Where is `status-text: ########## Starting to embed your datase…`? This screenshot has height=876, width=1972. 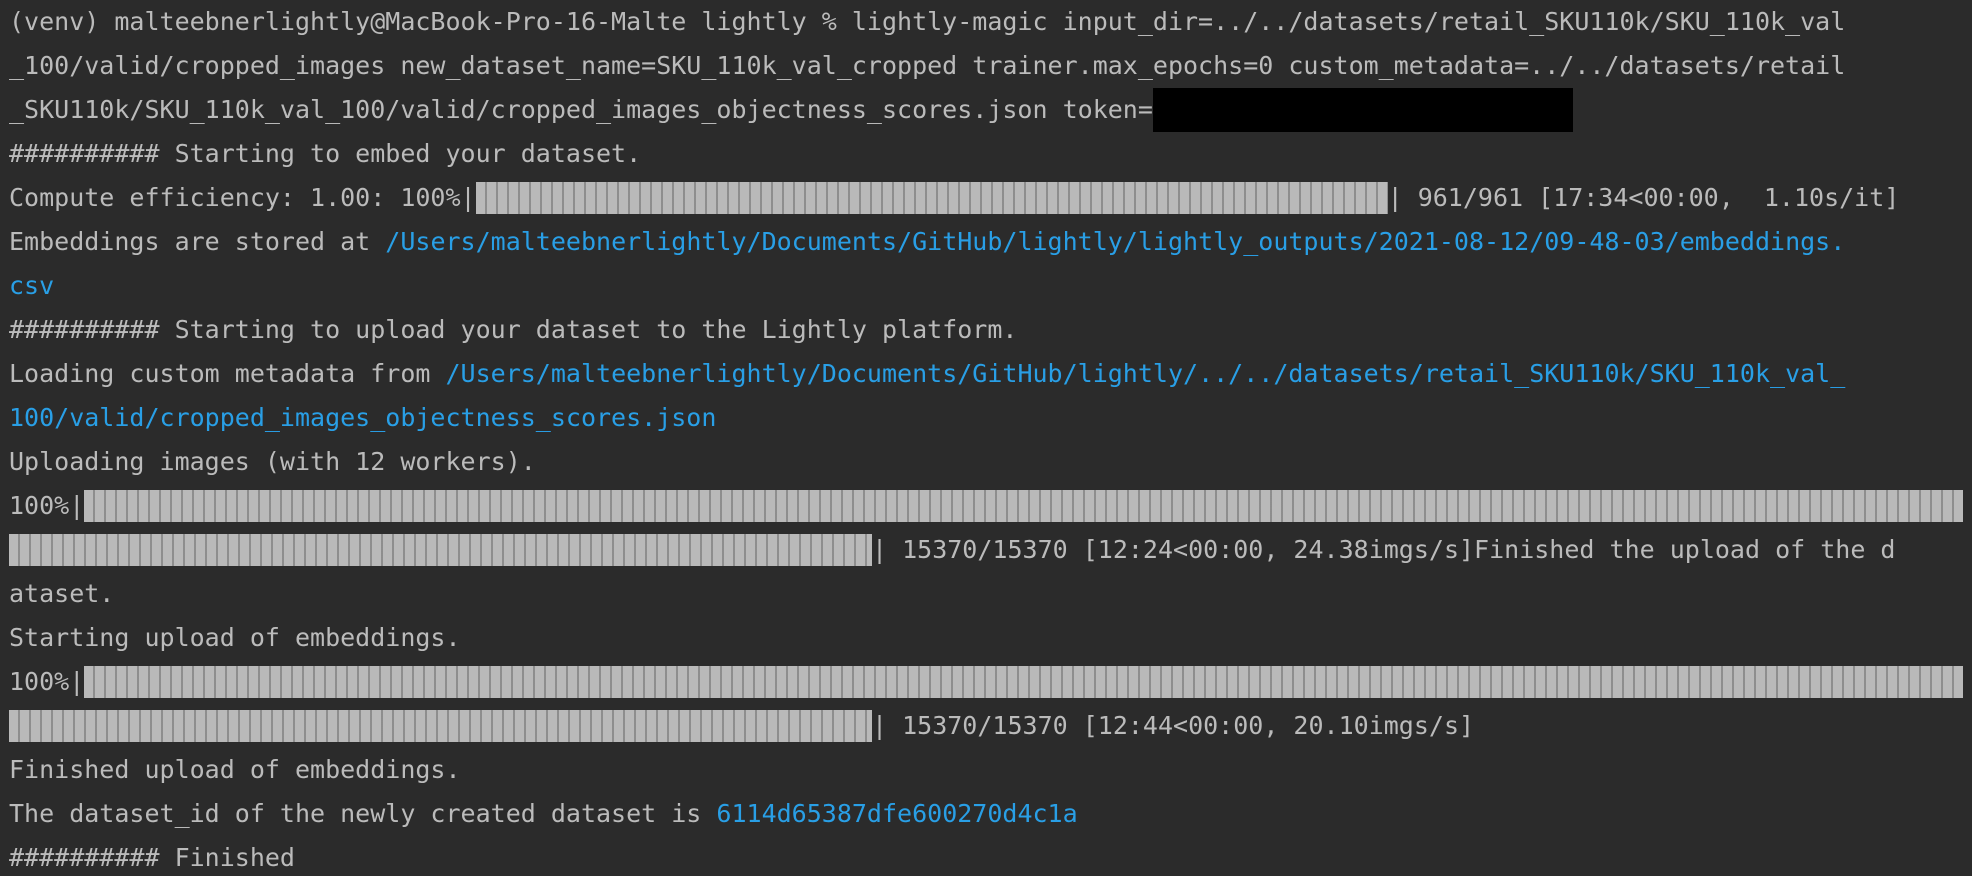
status-text: ########## Starting to embed your datase… is located at coordinates (325, 153).